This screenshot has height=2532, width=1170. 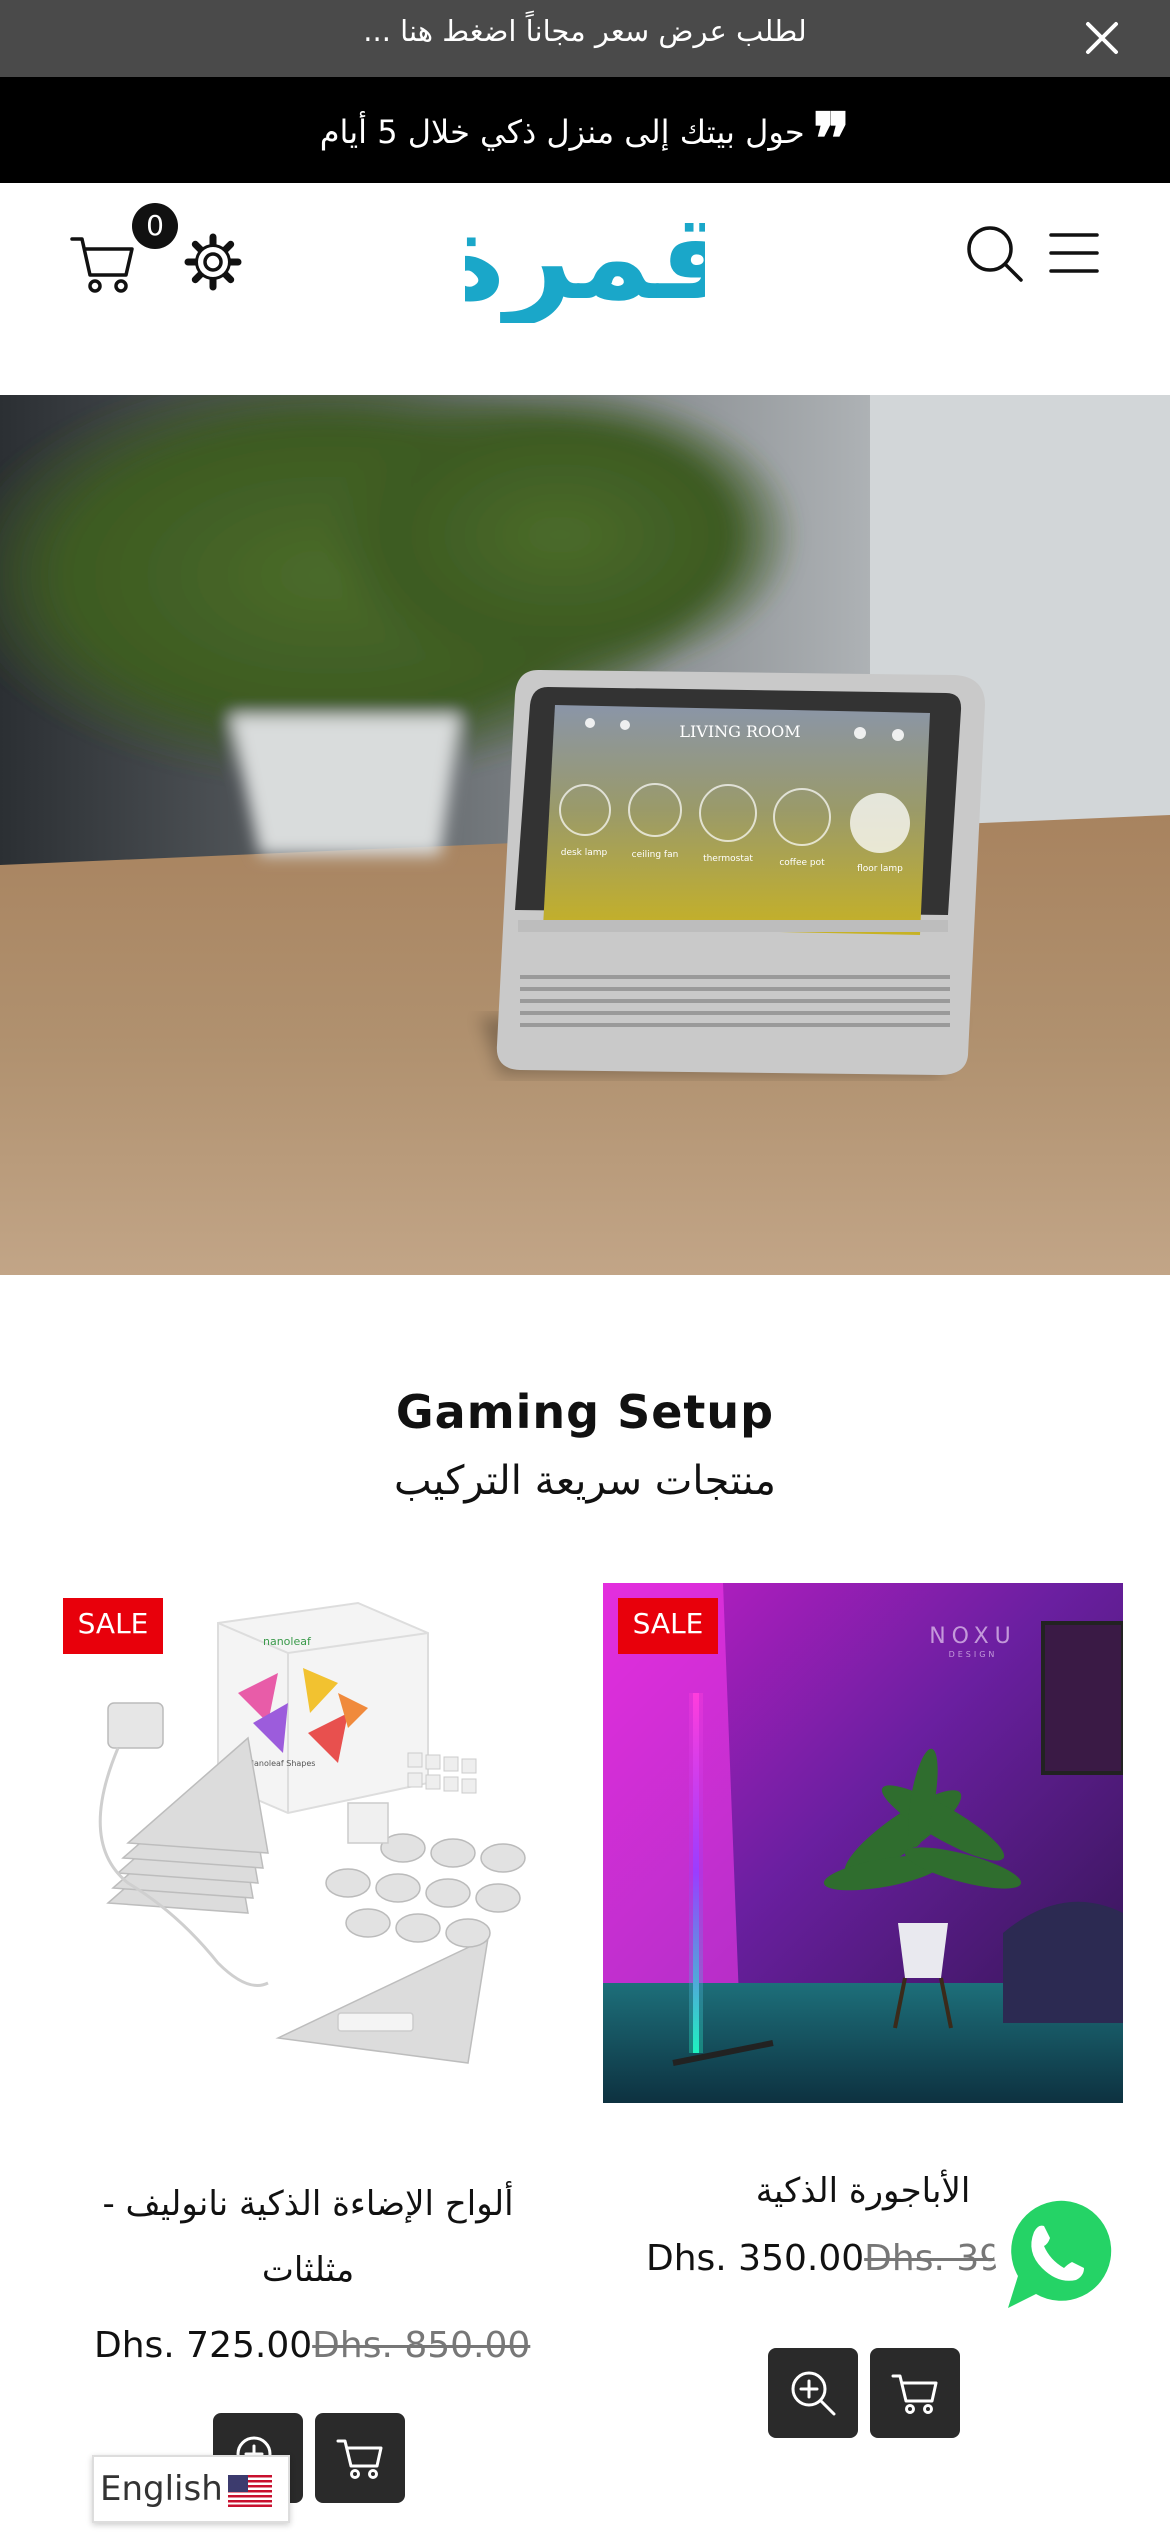 I want to click on site-logo: قمرة, so click(x=584, y=257).